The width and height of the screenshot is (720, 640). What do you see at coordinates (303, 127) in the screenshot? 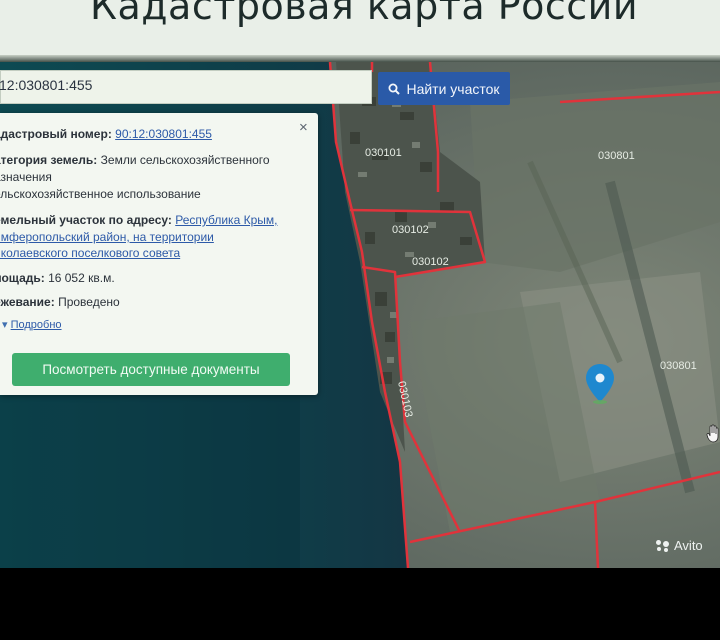
I see `close-icon: ×` at bounding box center [303, 127].